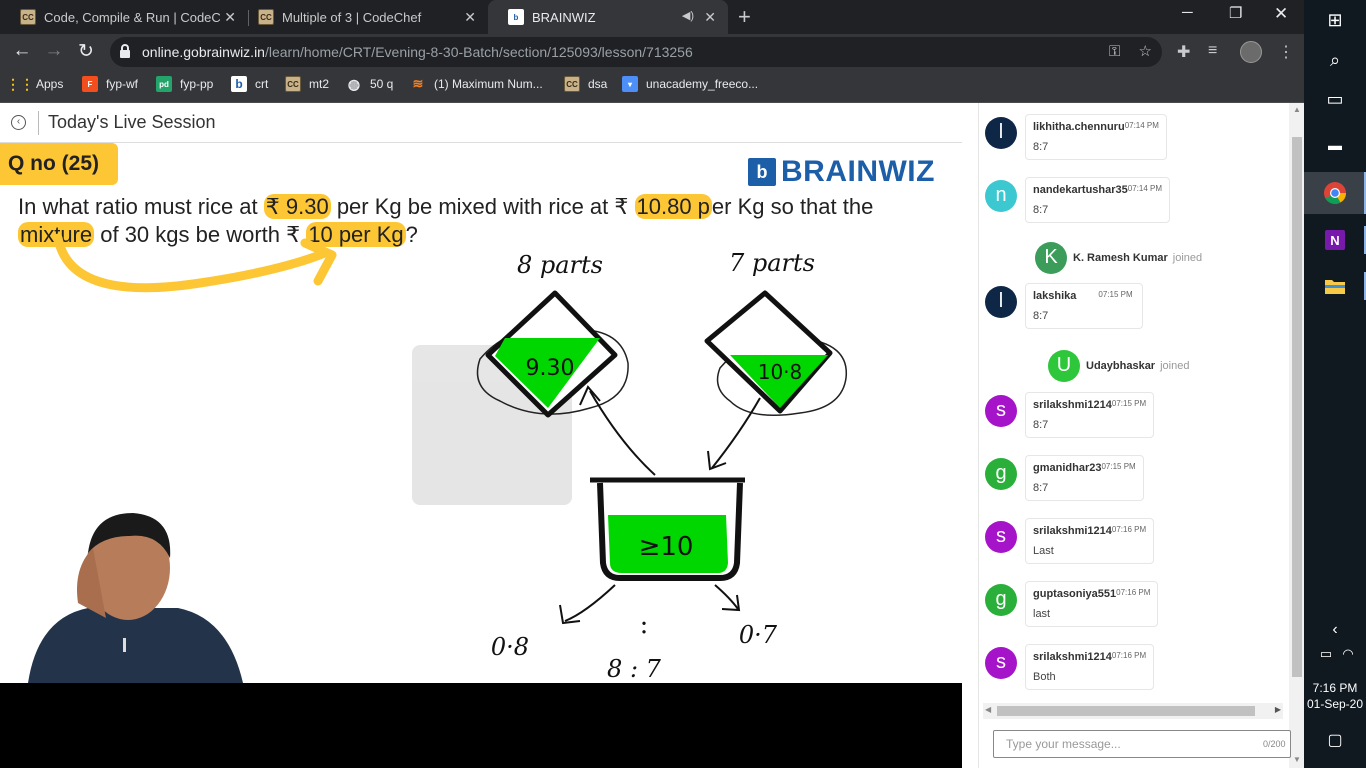  Describe the element at coordinates (1187, 12) in the screenshot. I see `minimize-icon: ─` at that location.